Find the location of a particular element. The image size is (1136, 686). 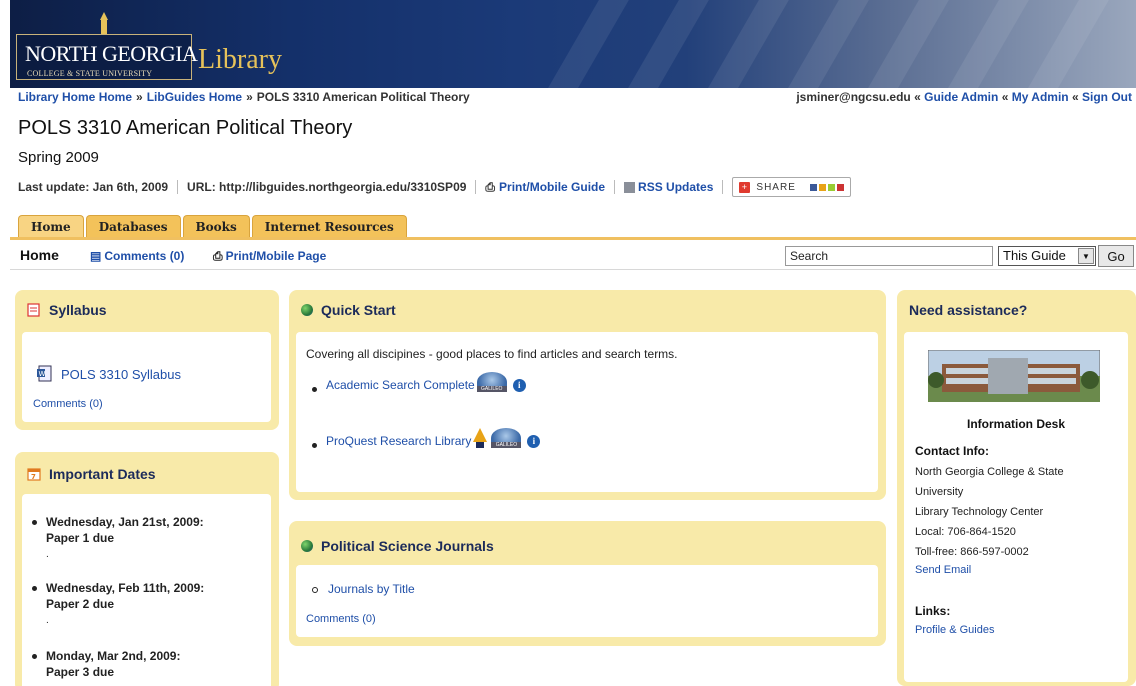

print-page: ⎙ Print/Mobile Page is located at coordinates (269, 256).